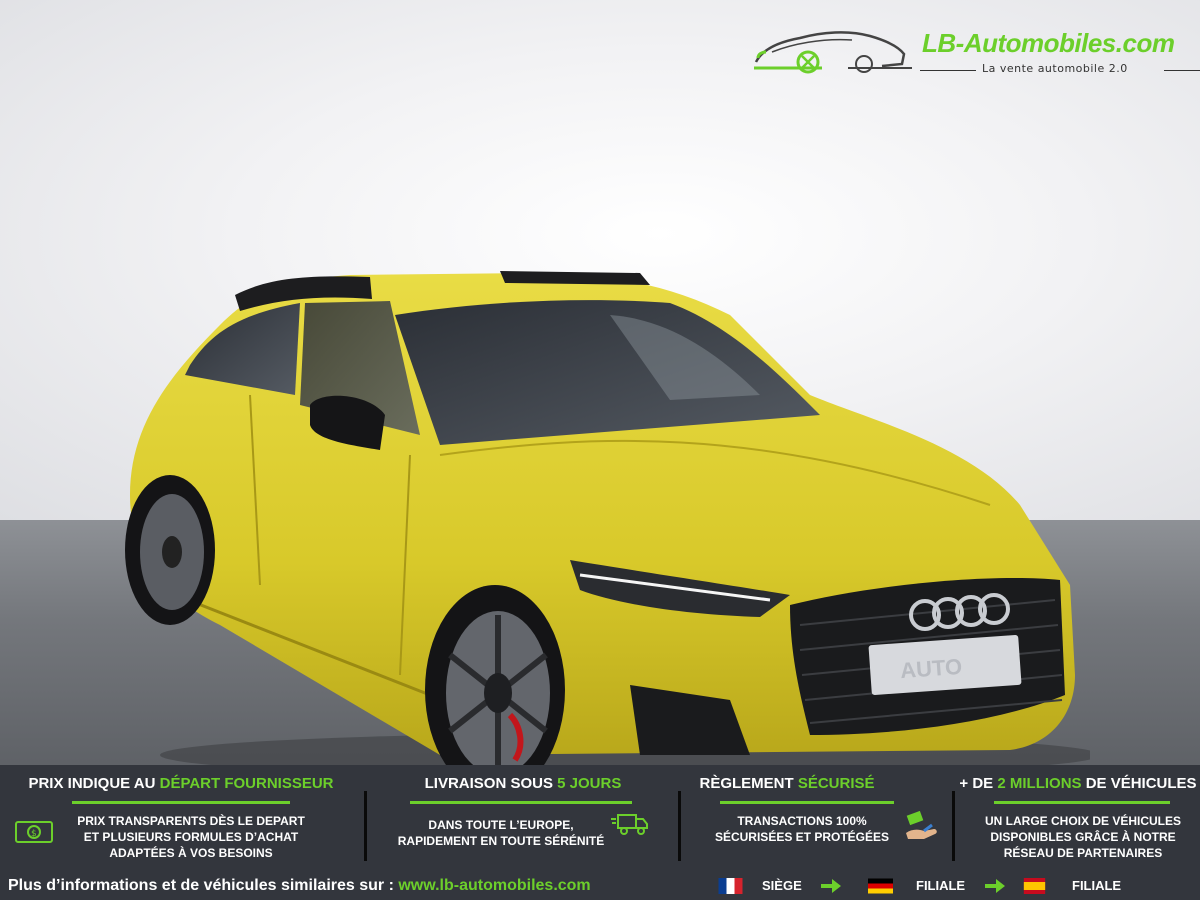  What do you see at coordinates (802, 821) in the screenshot?
I see `feature-line: TRANSACTIONS 100%` at bounding box center [802, 821].